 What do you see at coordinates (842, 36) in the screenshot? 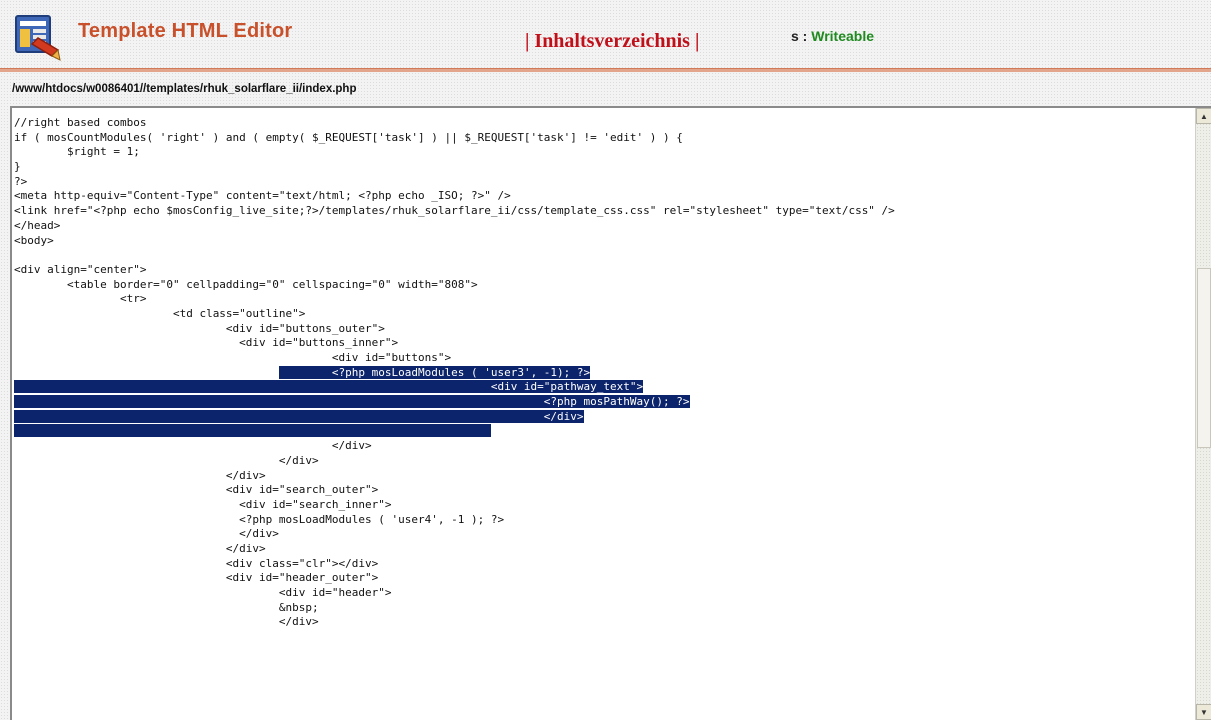
I see `status-value: Writeable` at bounding box center [842, 36].